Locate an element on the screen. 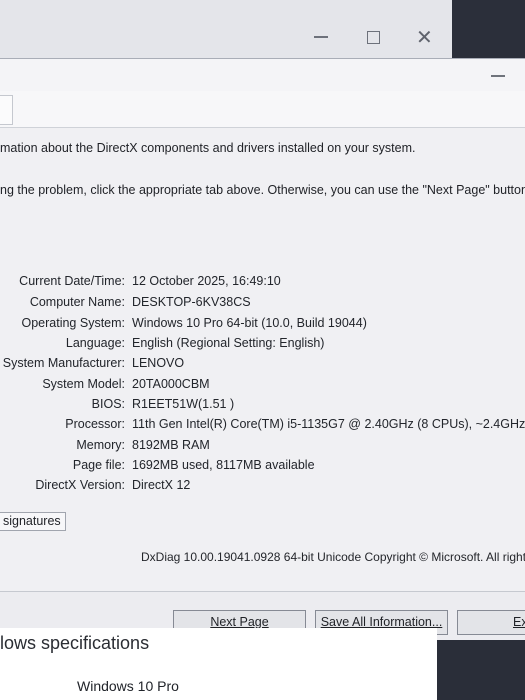 This screenshot has width=525, height=700. exit-label: Ex is located at coordinates (519, 622).